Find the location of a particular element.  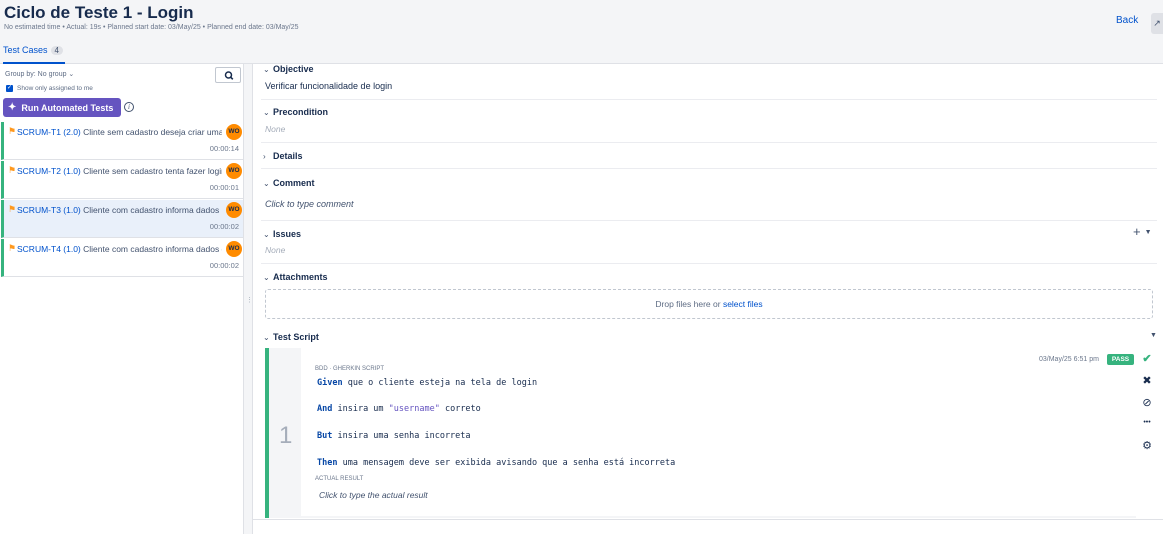

section-issues-toggle: ⌄ Issues is located at coordinates (282, 234).